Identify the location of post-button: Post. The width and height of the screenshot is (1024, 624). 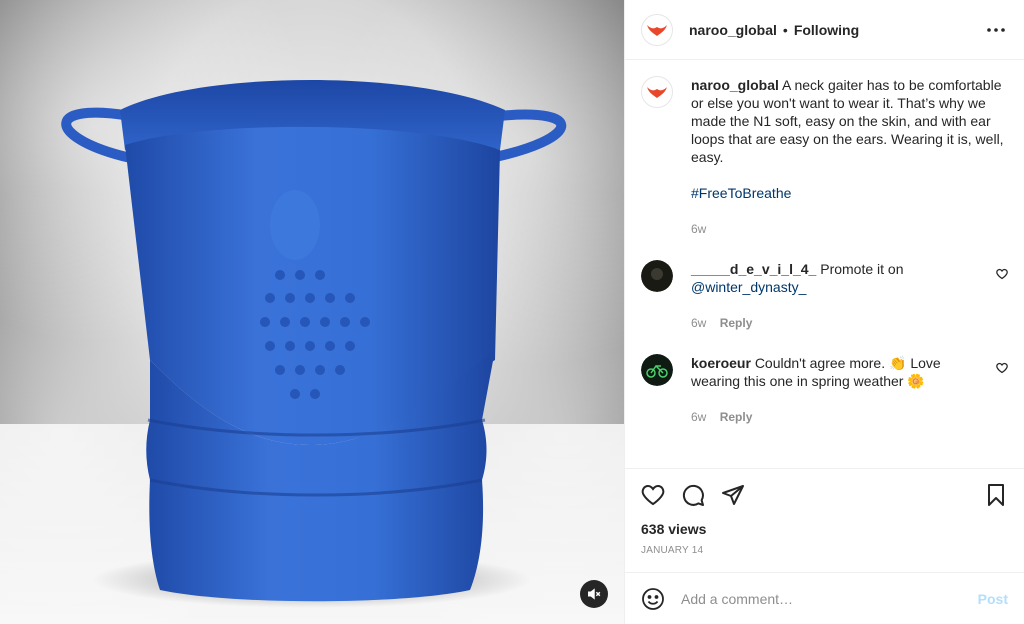
(993, 599).